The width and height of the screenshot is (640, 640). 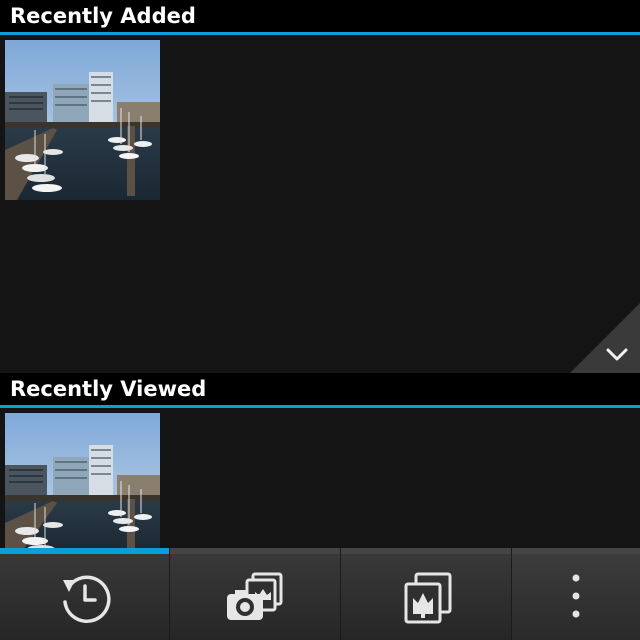 I want to click on camera-pictures-icon, so click(x=255, y=596).